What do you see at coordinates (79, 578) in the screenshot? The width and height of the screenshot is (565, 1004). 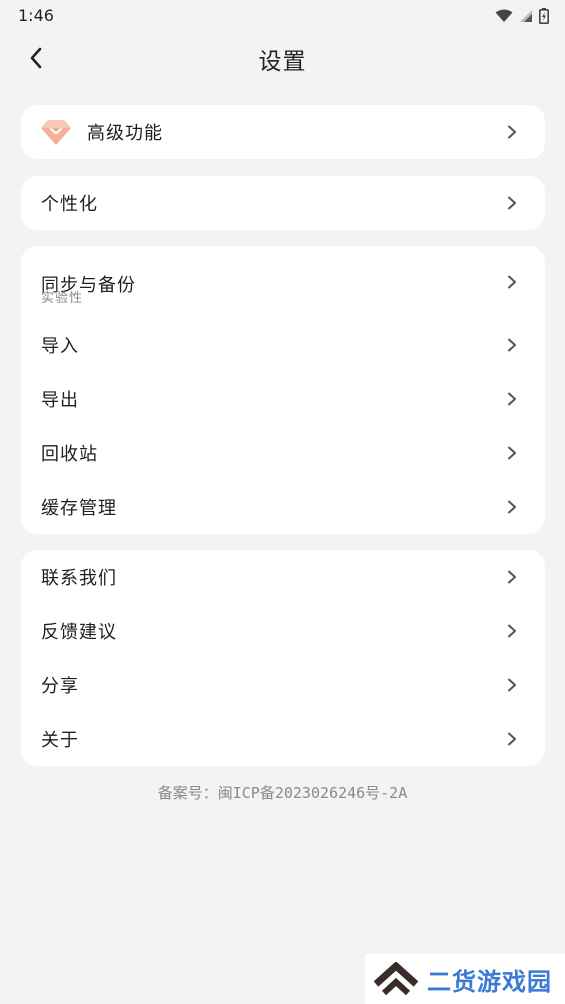 I see `contact-us-label: 联系我们` at bounding box center [79, 578].